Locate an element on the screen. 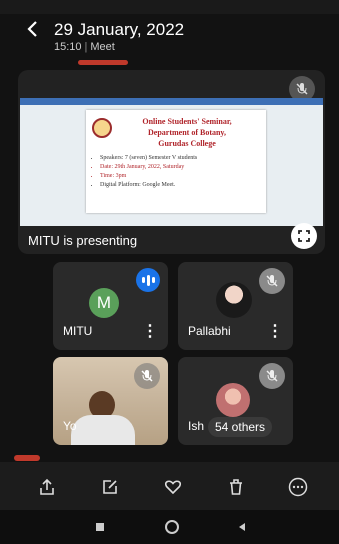 Image resolution: width=339 pixels, height=544 pixels. participant-tile-others: Ish 54 others is located at coordinates (235, 401).